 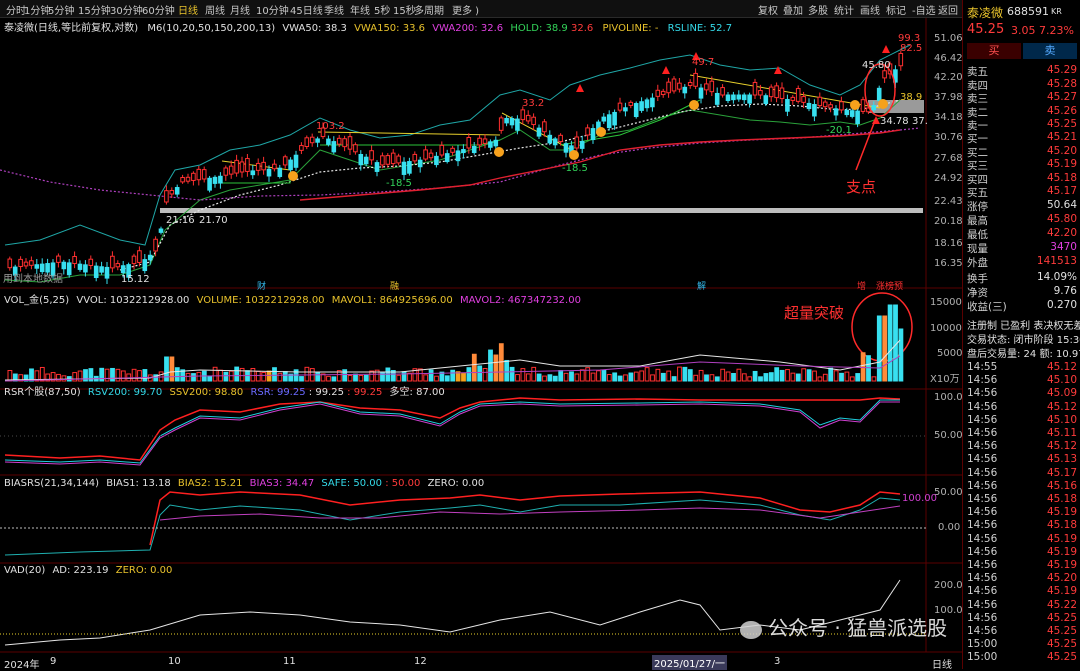 I want to click on event-jie: 解, so click(x=701, y=285).